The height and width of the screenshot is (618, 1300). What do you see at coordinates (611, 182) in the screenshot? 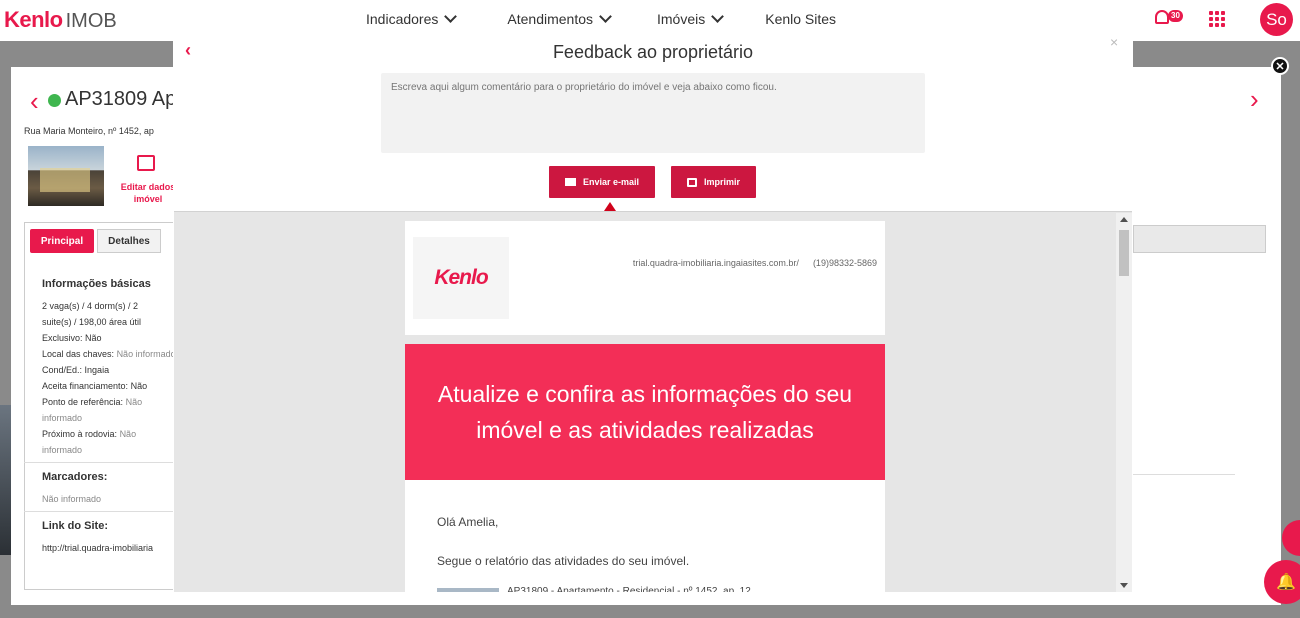
I see `send-email-label: Enviar e-mail` at bounding box center [611, 182].